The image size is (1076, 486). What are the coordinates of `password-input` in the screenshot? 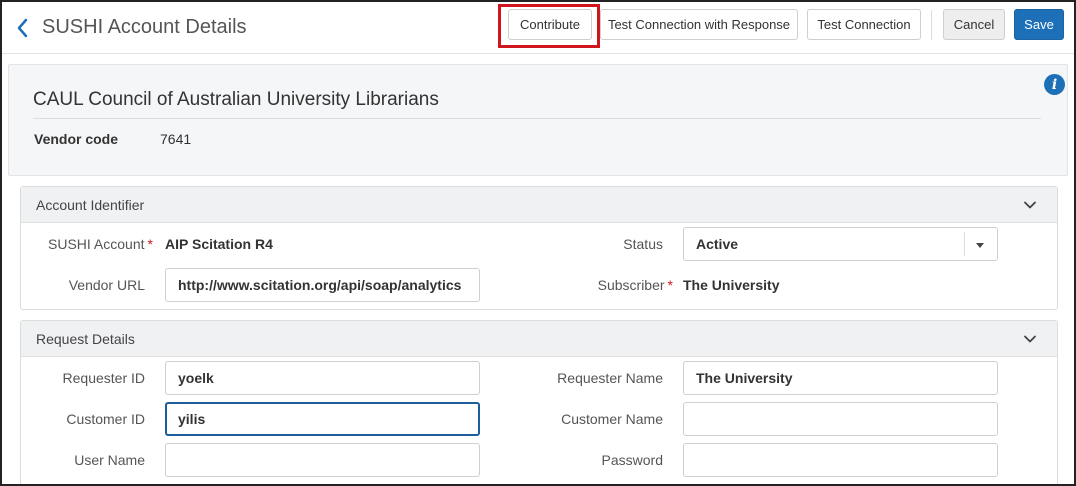 It's located at (840, 460).